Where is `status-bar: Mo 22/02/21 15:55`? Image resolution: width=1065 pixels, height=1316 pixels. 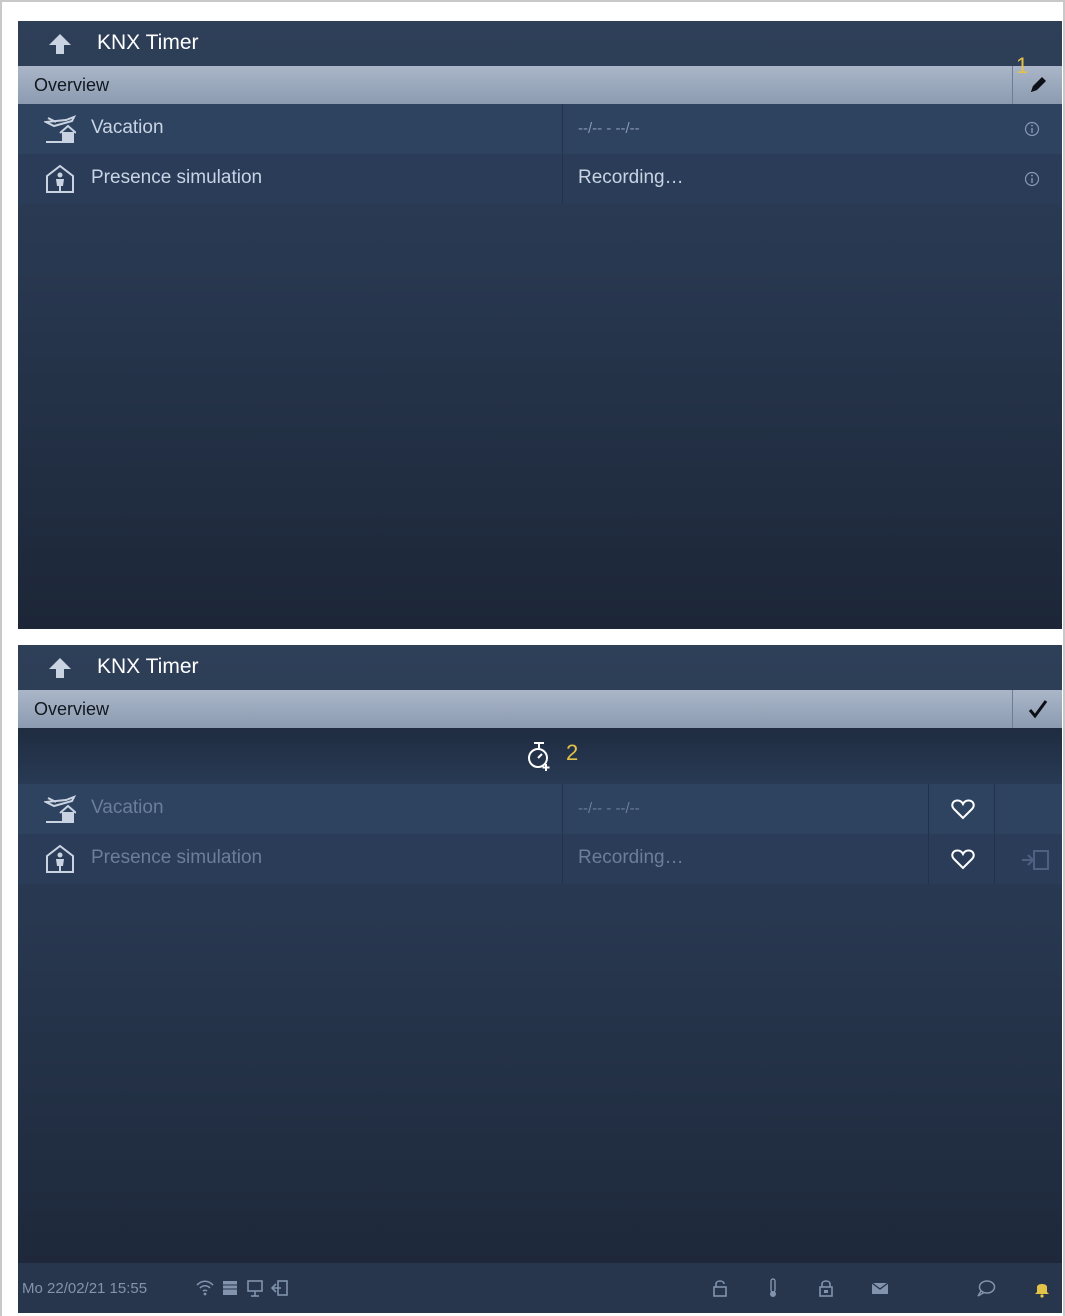 status-bar: Mo 22/02/21 15:55 is located at coordinates (540, 1288).